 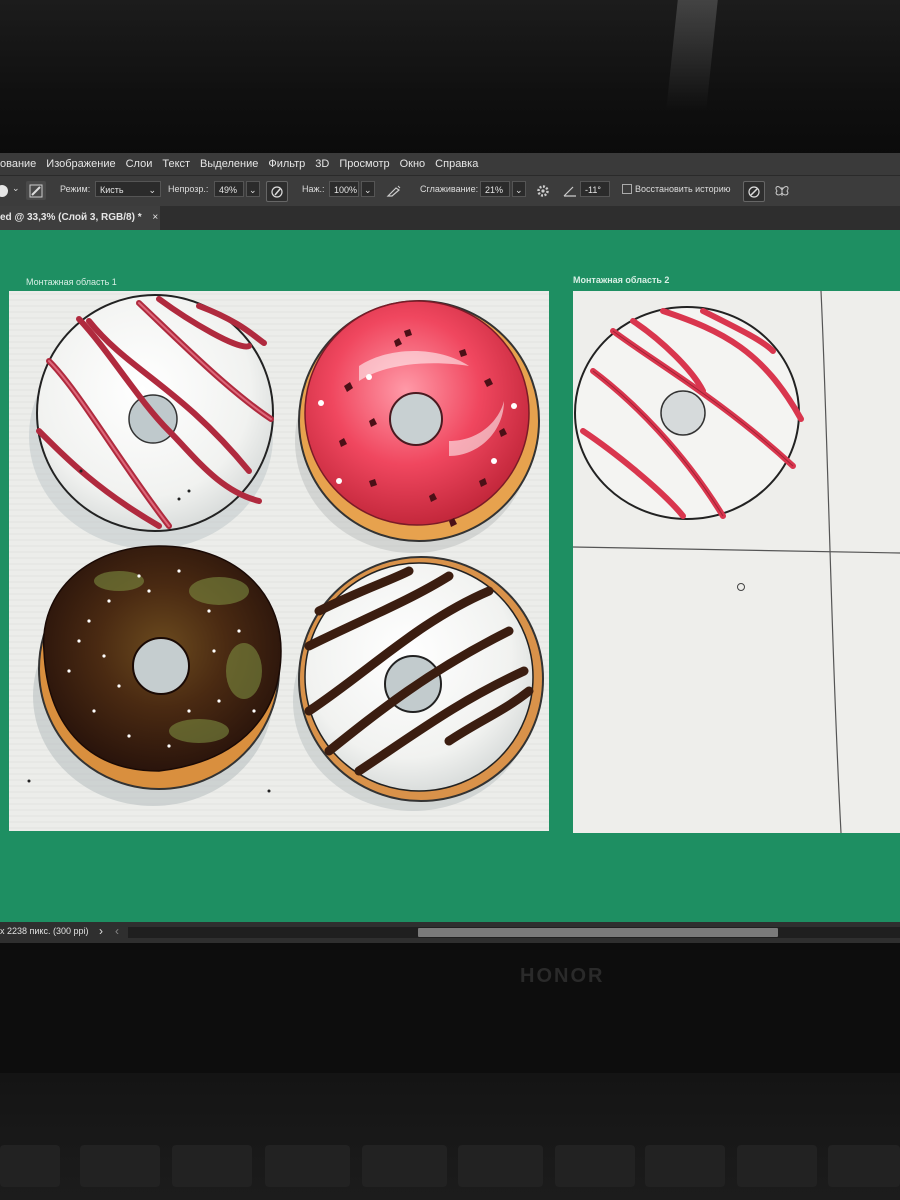 What do you see at coordinates (157, 675) in the screenshot?
I see `donut-chocolate-sprinkles` at bounding box center [157, 675].